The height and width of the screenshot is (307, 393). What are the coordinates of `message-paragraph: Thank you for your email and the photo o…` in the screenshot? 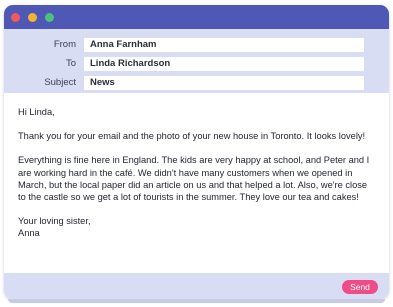 It's located at (192, 136).